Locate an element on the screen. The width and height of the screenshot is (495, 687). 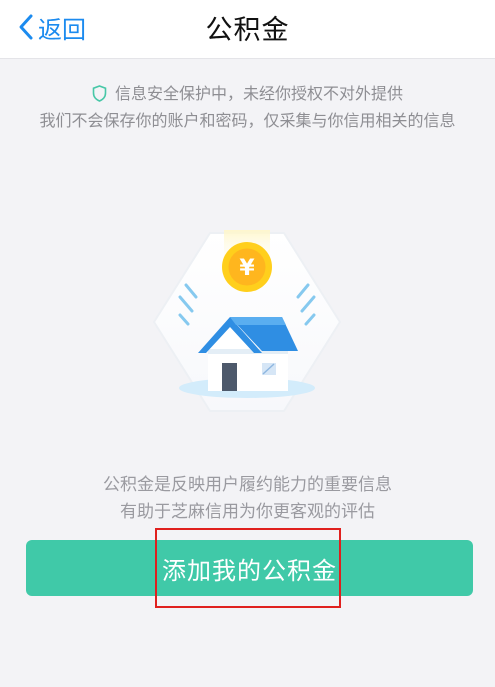
shield-icon is located at coordinates (99, 93).